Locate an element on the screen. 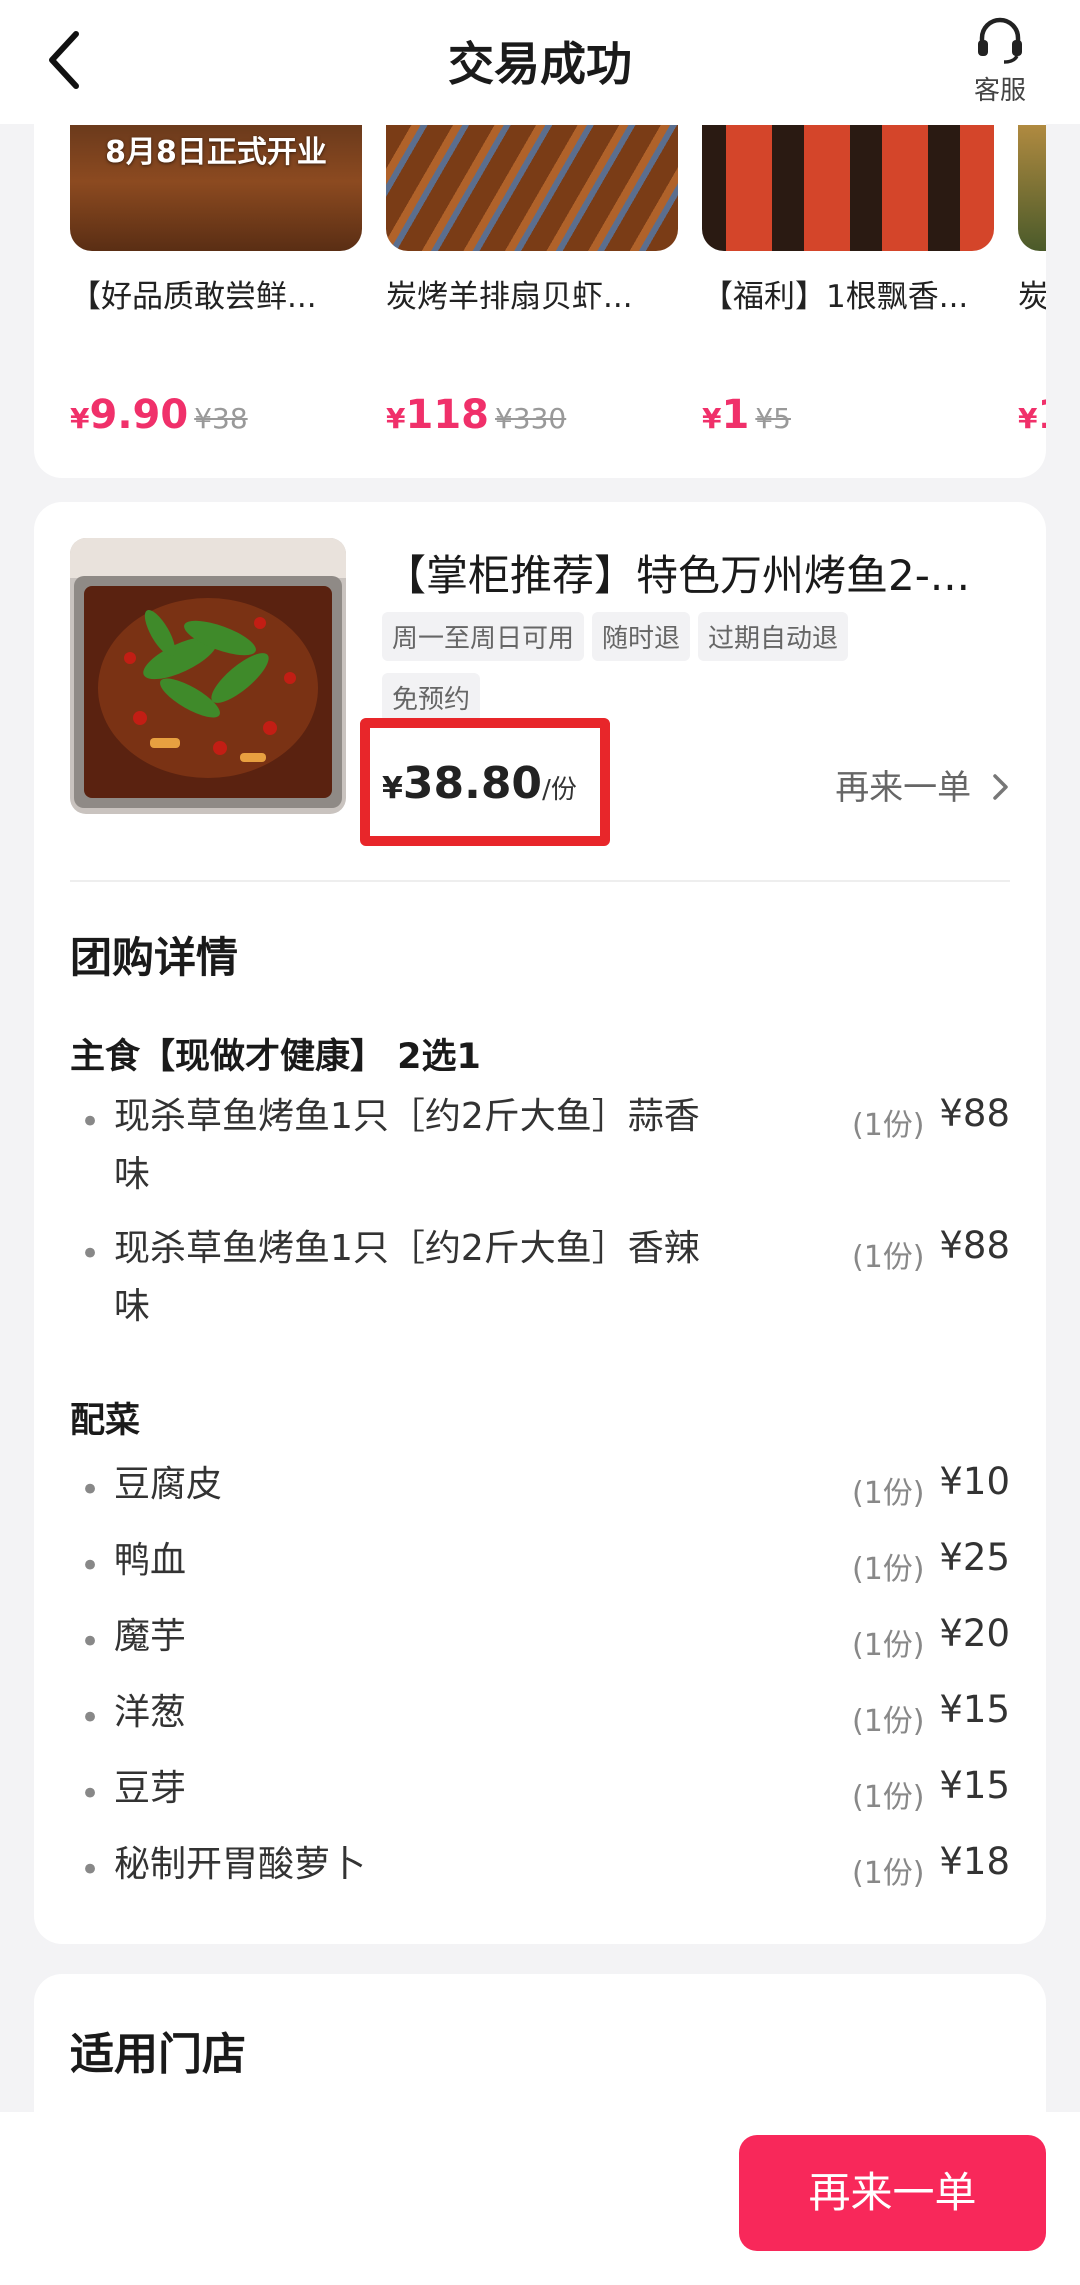 The height and width of the screenshot is (2285, 1080). item-name: 豆腐皮 is located at coordinates (168, 1484).